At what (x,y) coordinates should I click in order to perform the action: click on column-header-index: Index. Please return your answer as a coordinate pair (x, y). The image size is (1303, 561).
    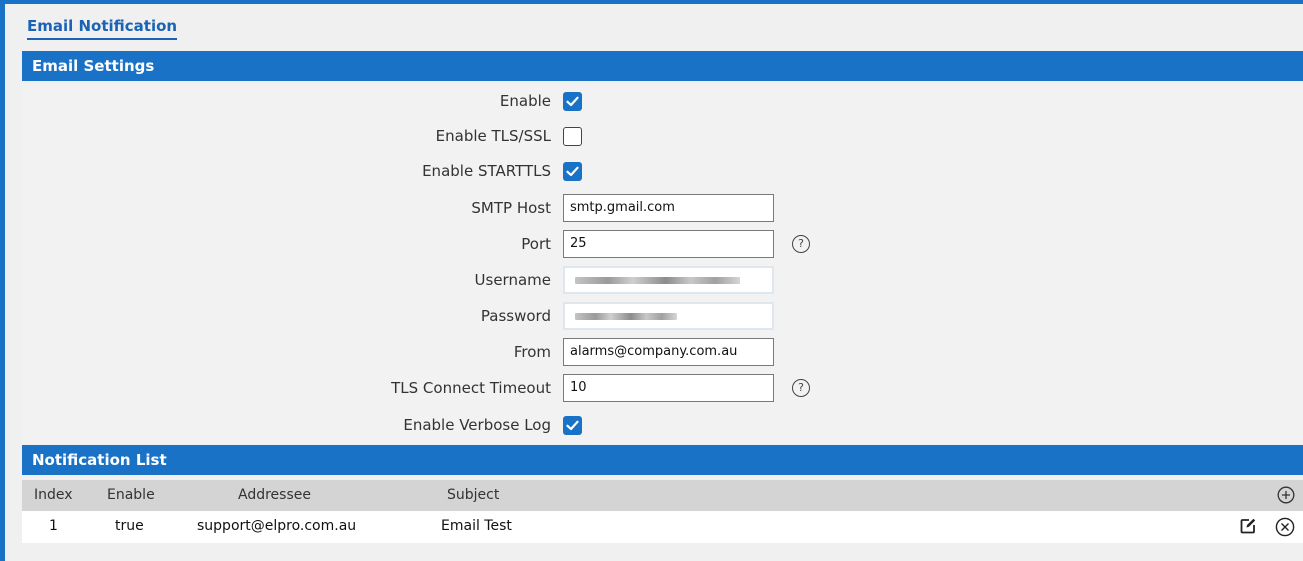
    Looking at the image, I should click on (53, 495).